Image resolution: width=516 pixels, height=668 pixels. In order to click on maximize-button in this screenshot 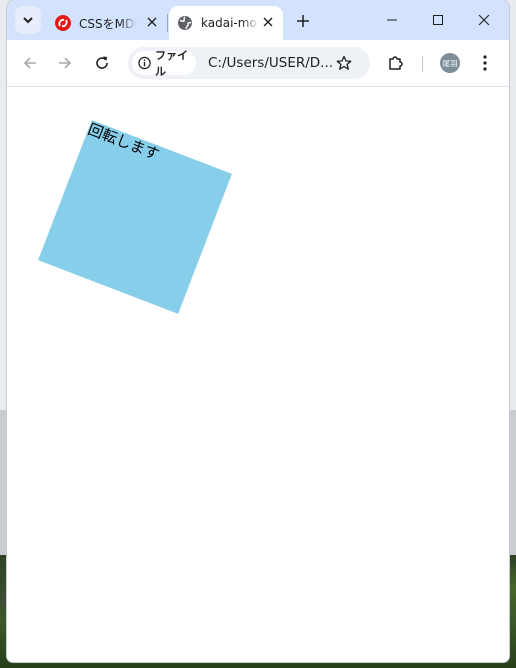, I will do `click(438, 20)`.